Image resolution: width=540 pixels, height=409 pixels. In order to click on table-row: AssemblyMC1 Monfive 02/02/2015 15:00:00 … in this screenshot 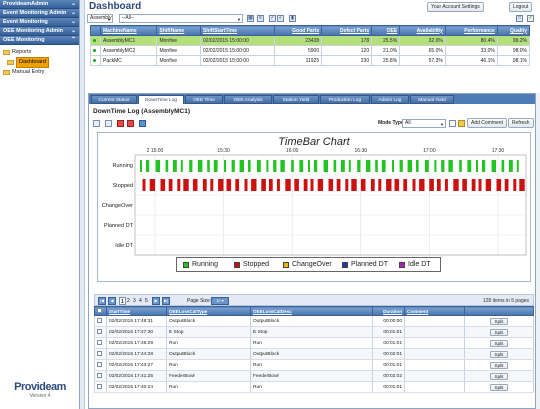, I will do `click(310, 40)`.